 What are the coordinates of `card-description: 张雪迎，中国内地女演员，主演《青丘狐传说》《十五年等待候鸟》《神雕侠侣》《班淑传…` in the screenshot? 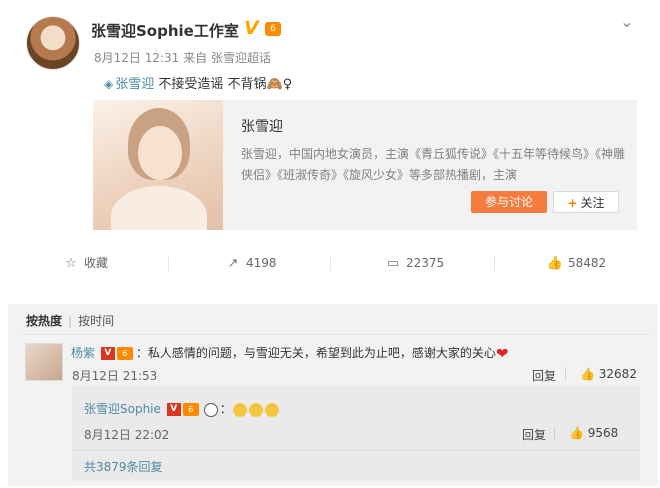 It's located at (433, 164).